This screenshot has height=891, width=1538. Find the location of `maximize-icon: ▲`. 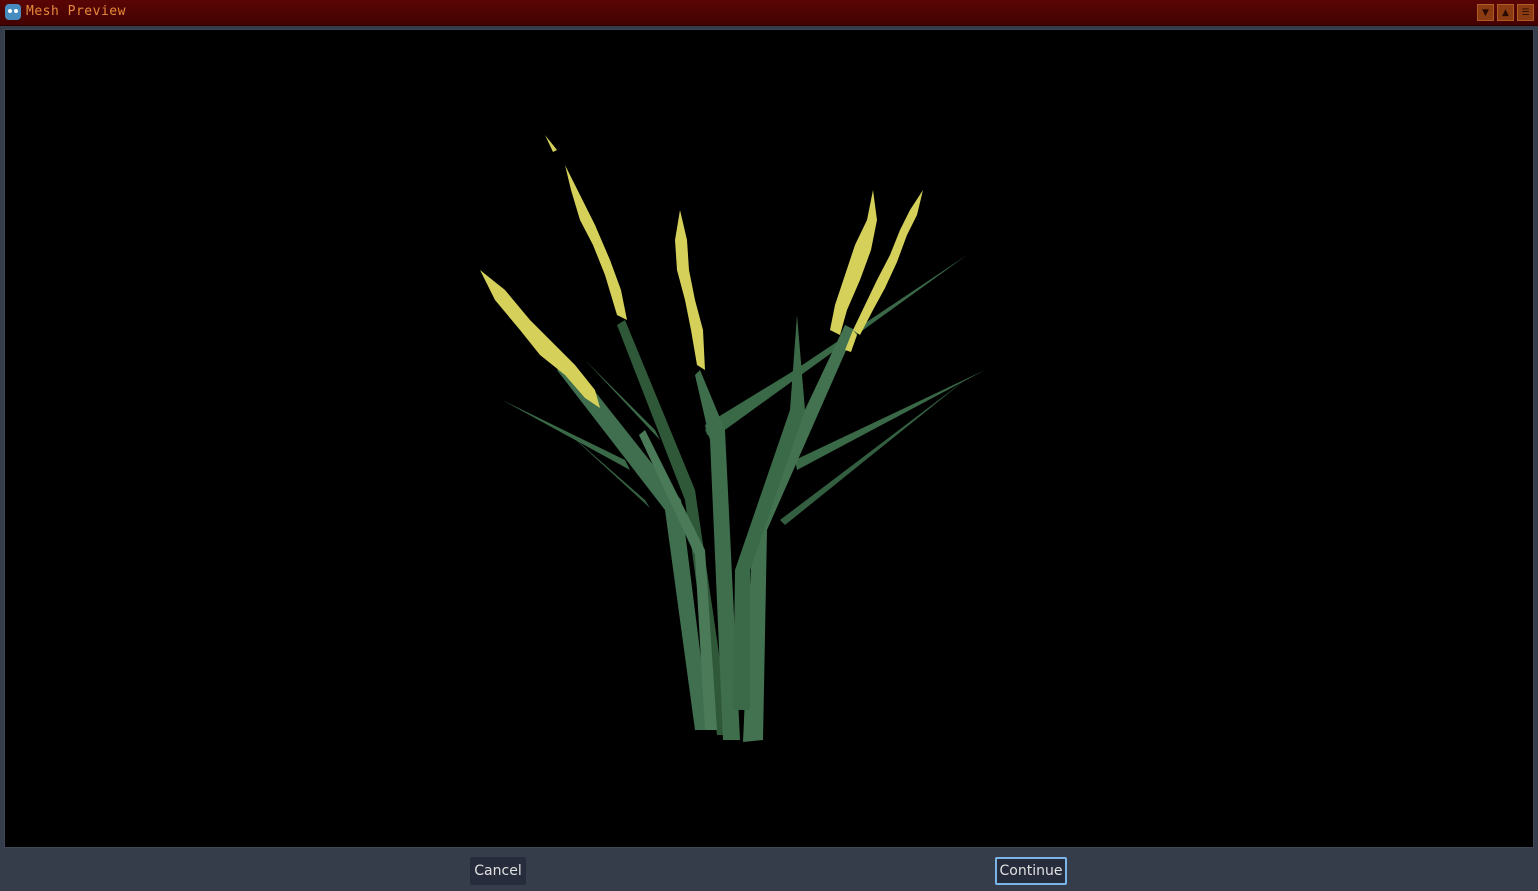

maximize-icon: ▲ is located at coordinates (1505, 12).